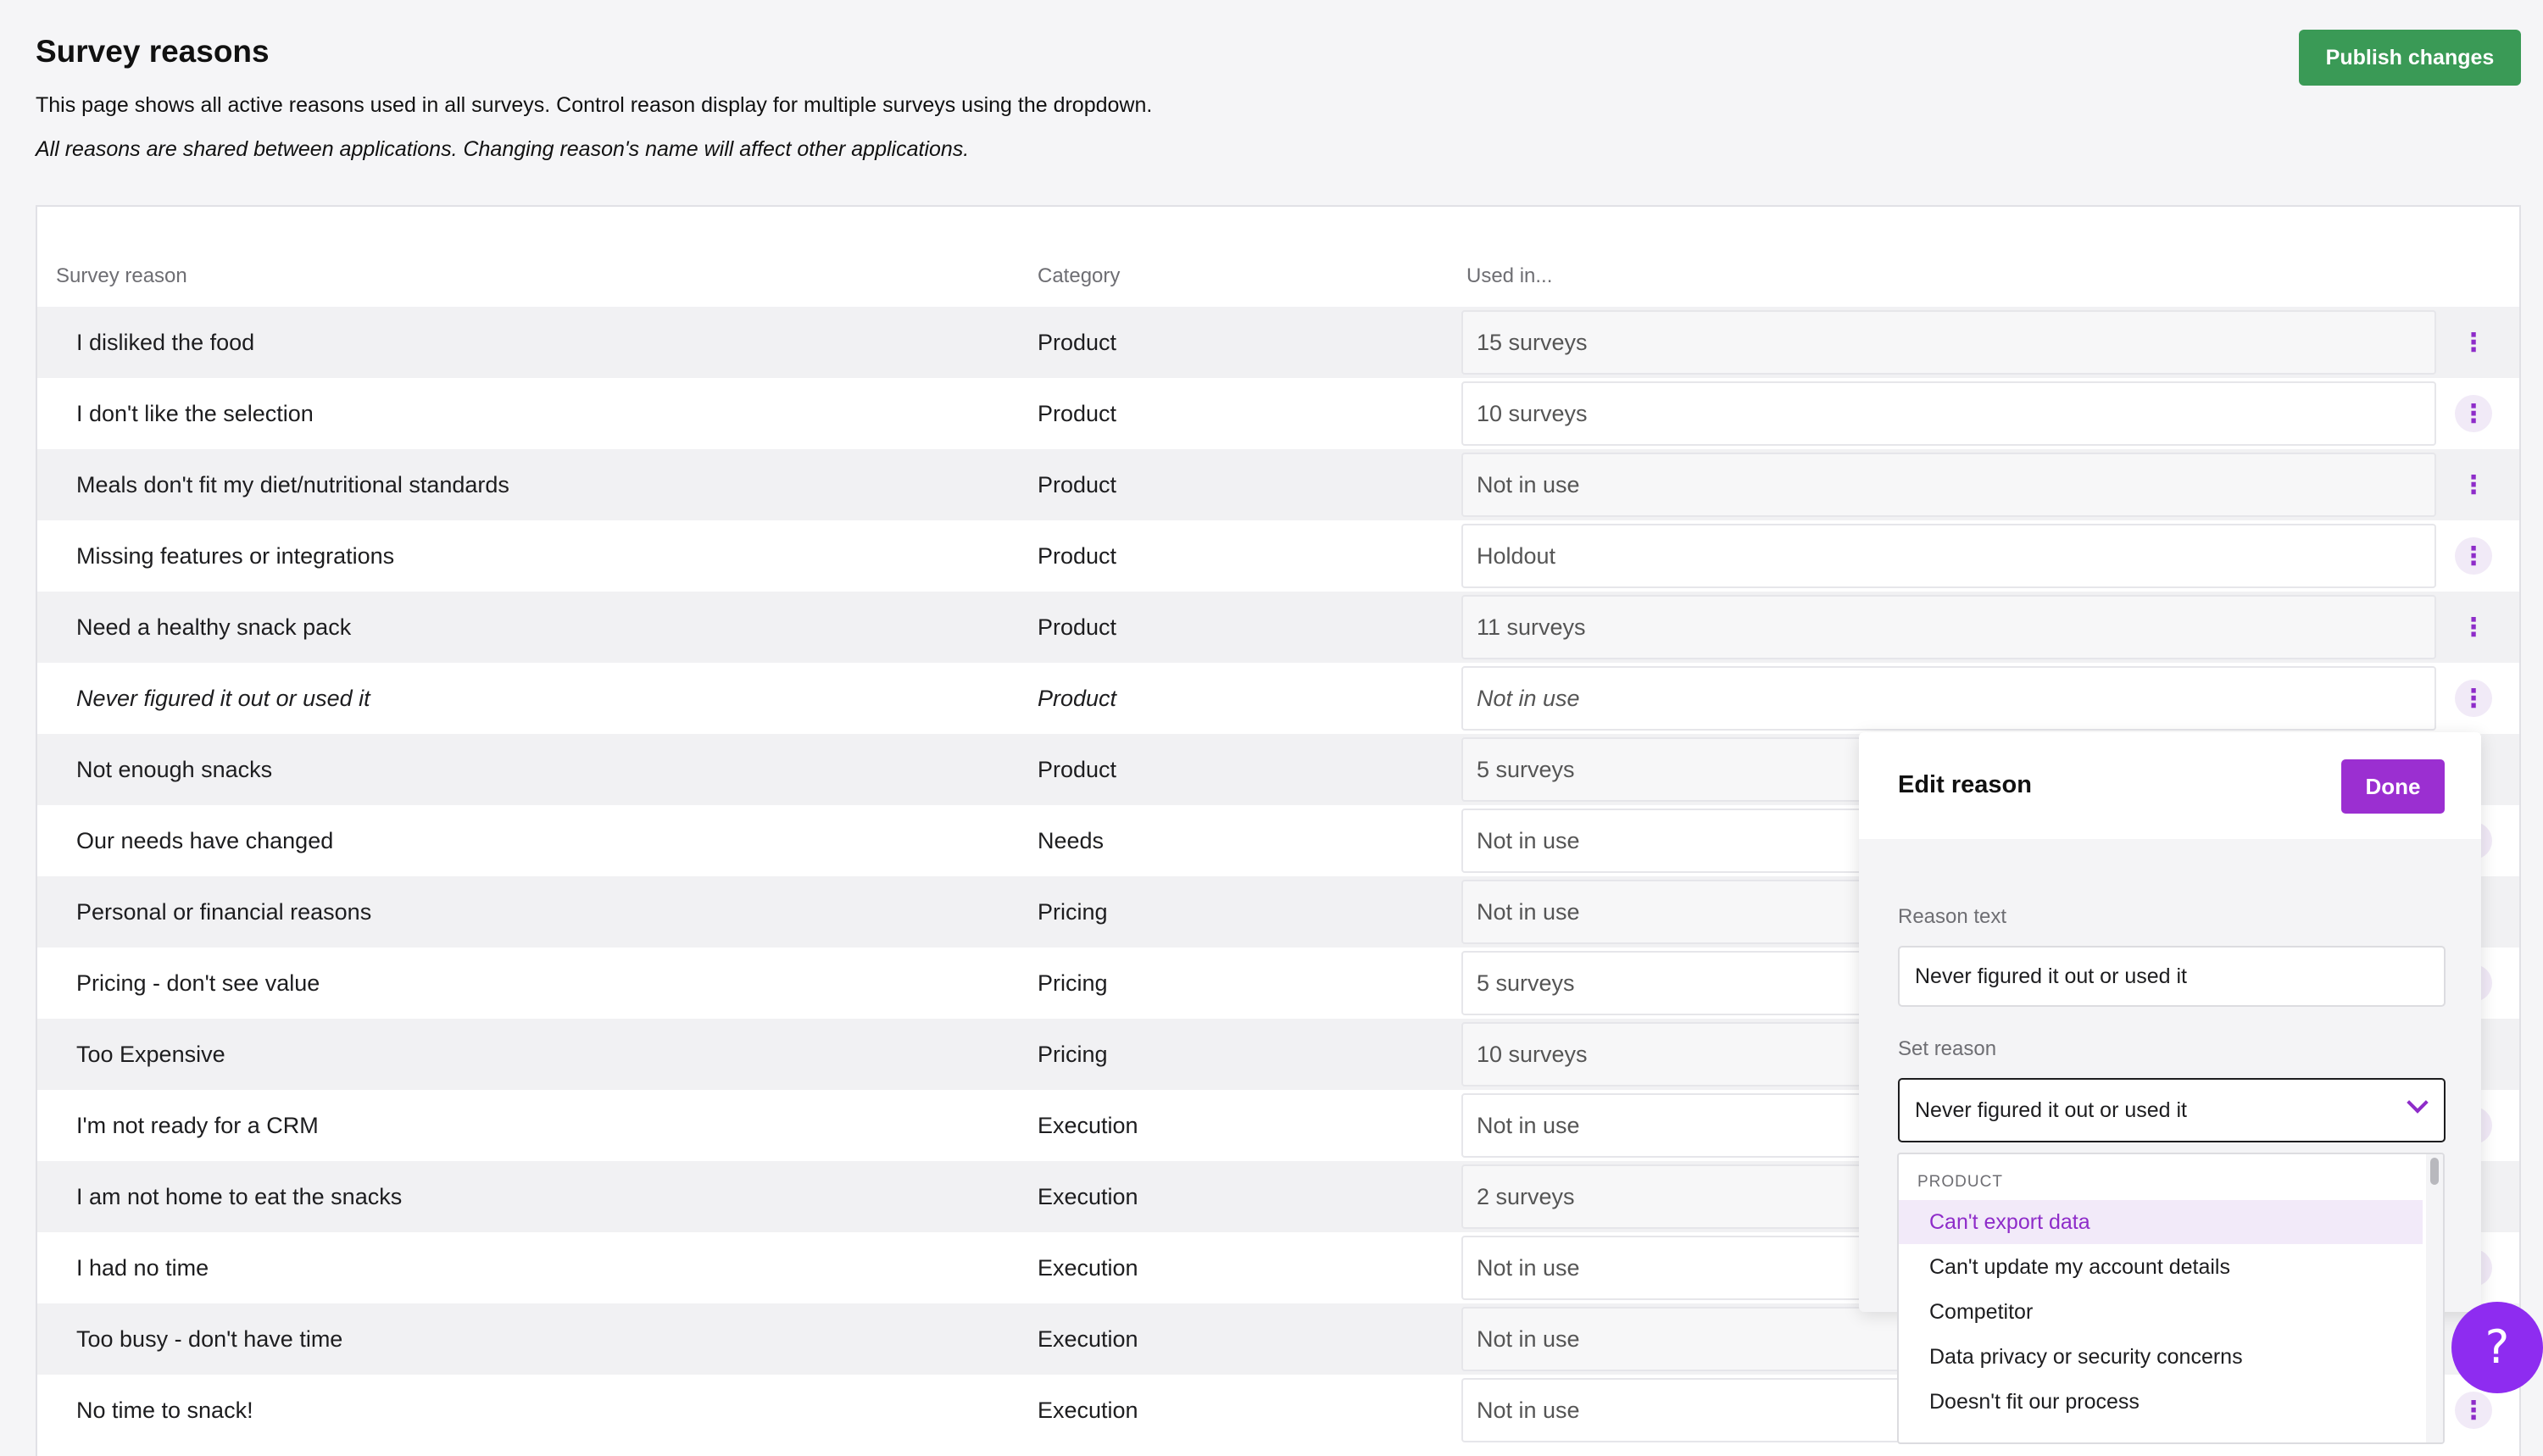  I want to click on dropdown-scrollbar, so click(2434, 1298).